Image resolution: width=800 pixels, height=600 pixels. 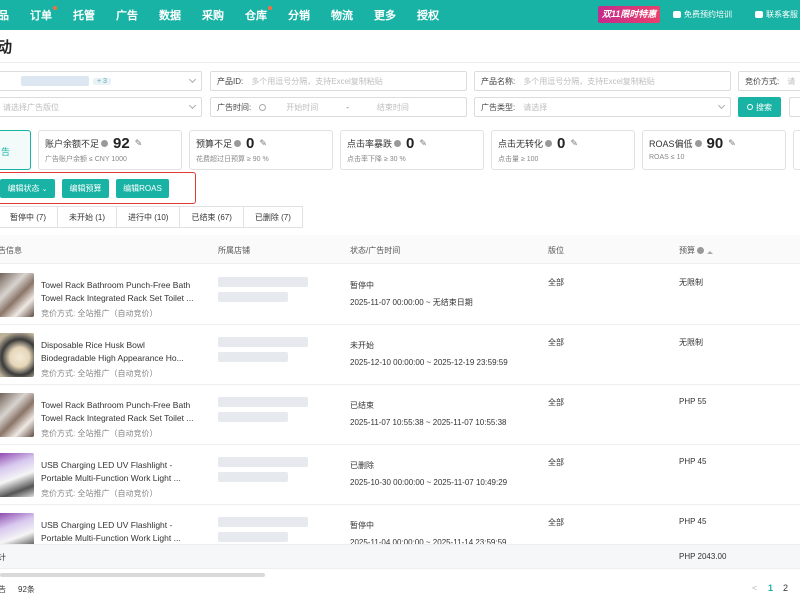 I want to click on edit-budget-button: 编辑预算, so click(x=85, y=188).